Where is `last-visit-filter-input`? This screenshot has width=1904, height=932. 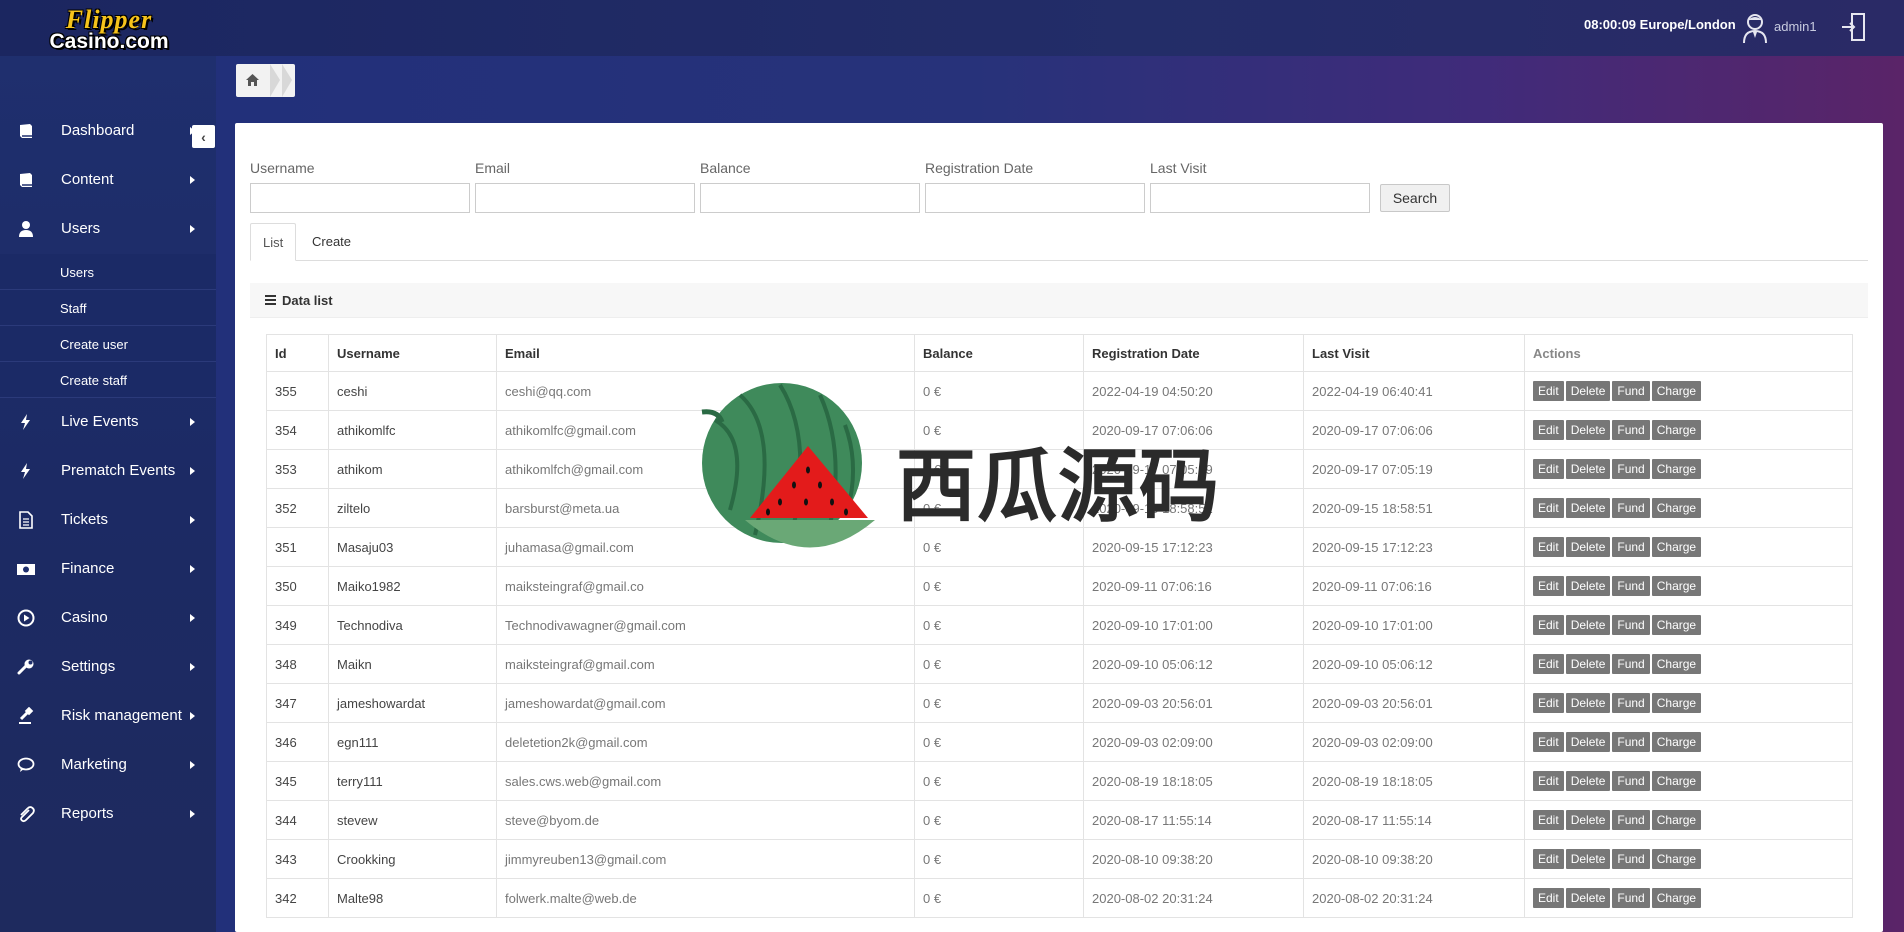 last-visit-filter-input is located at coordinates (1260, 198).